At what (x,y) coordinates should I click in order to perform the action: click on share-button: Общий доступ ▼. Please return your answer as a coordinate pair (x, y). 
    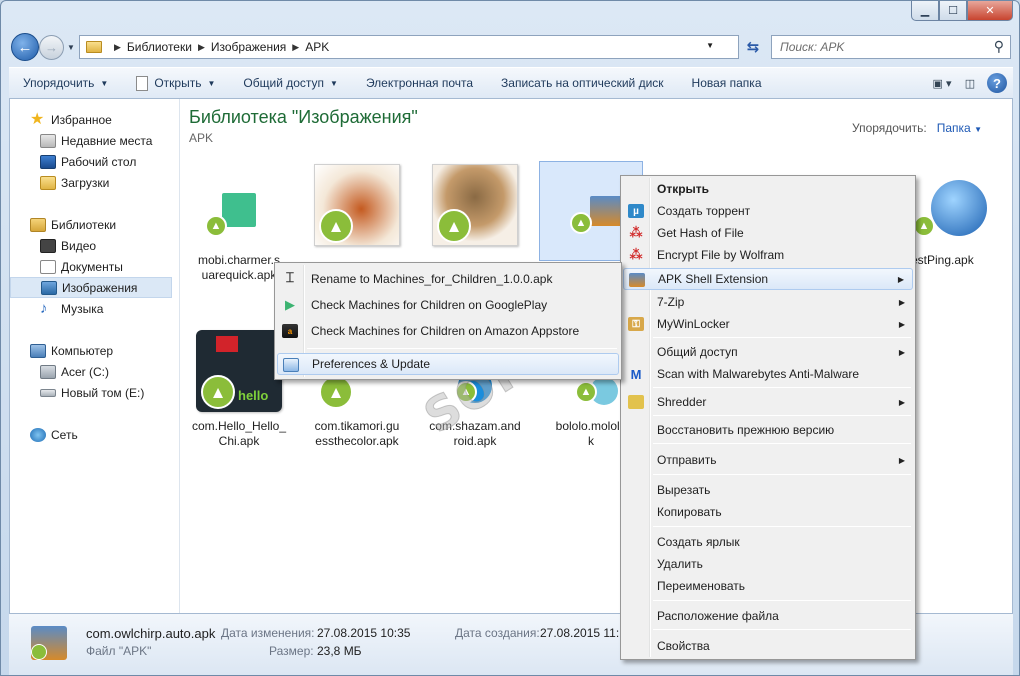
    Looking at the image, I should click on (290, 83).